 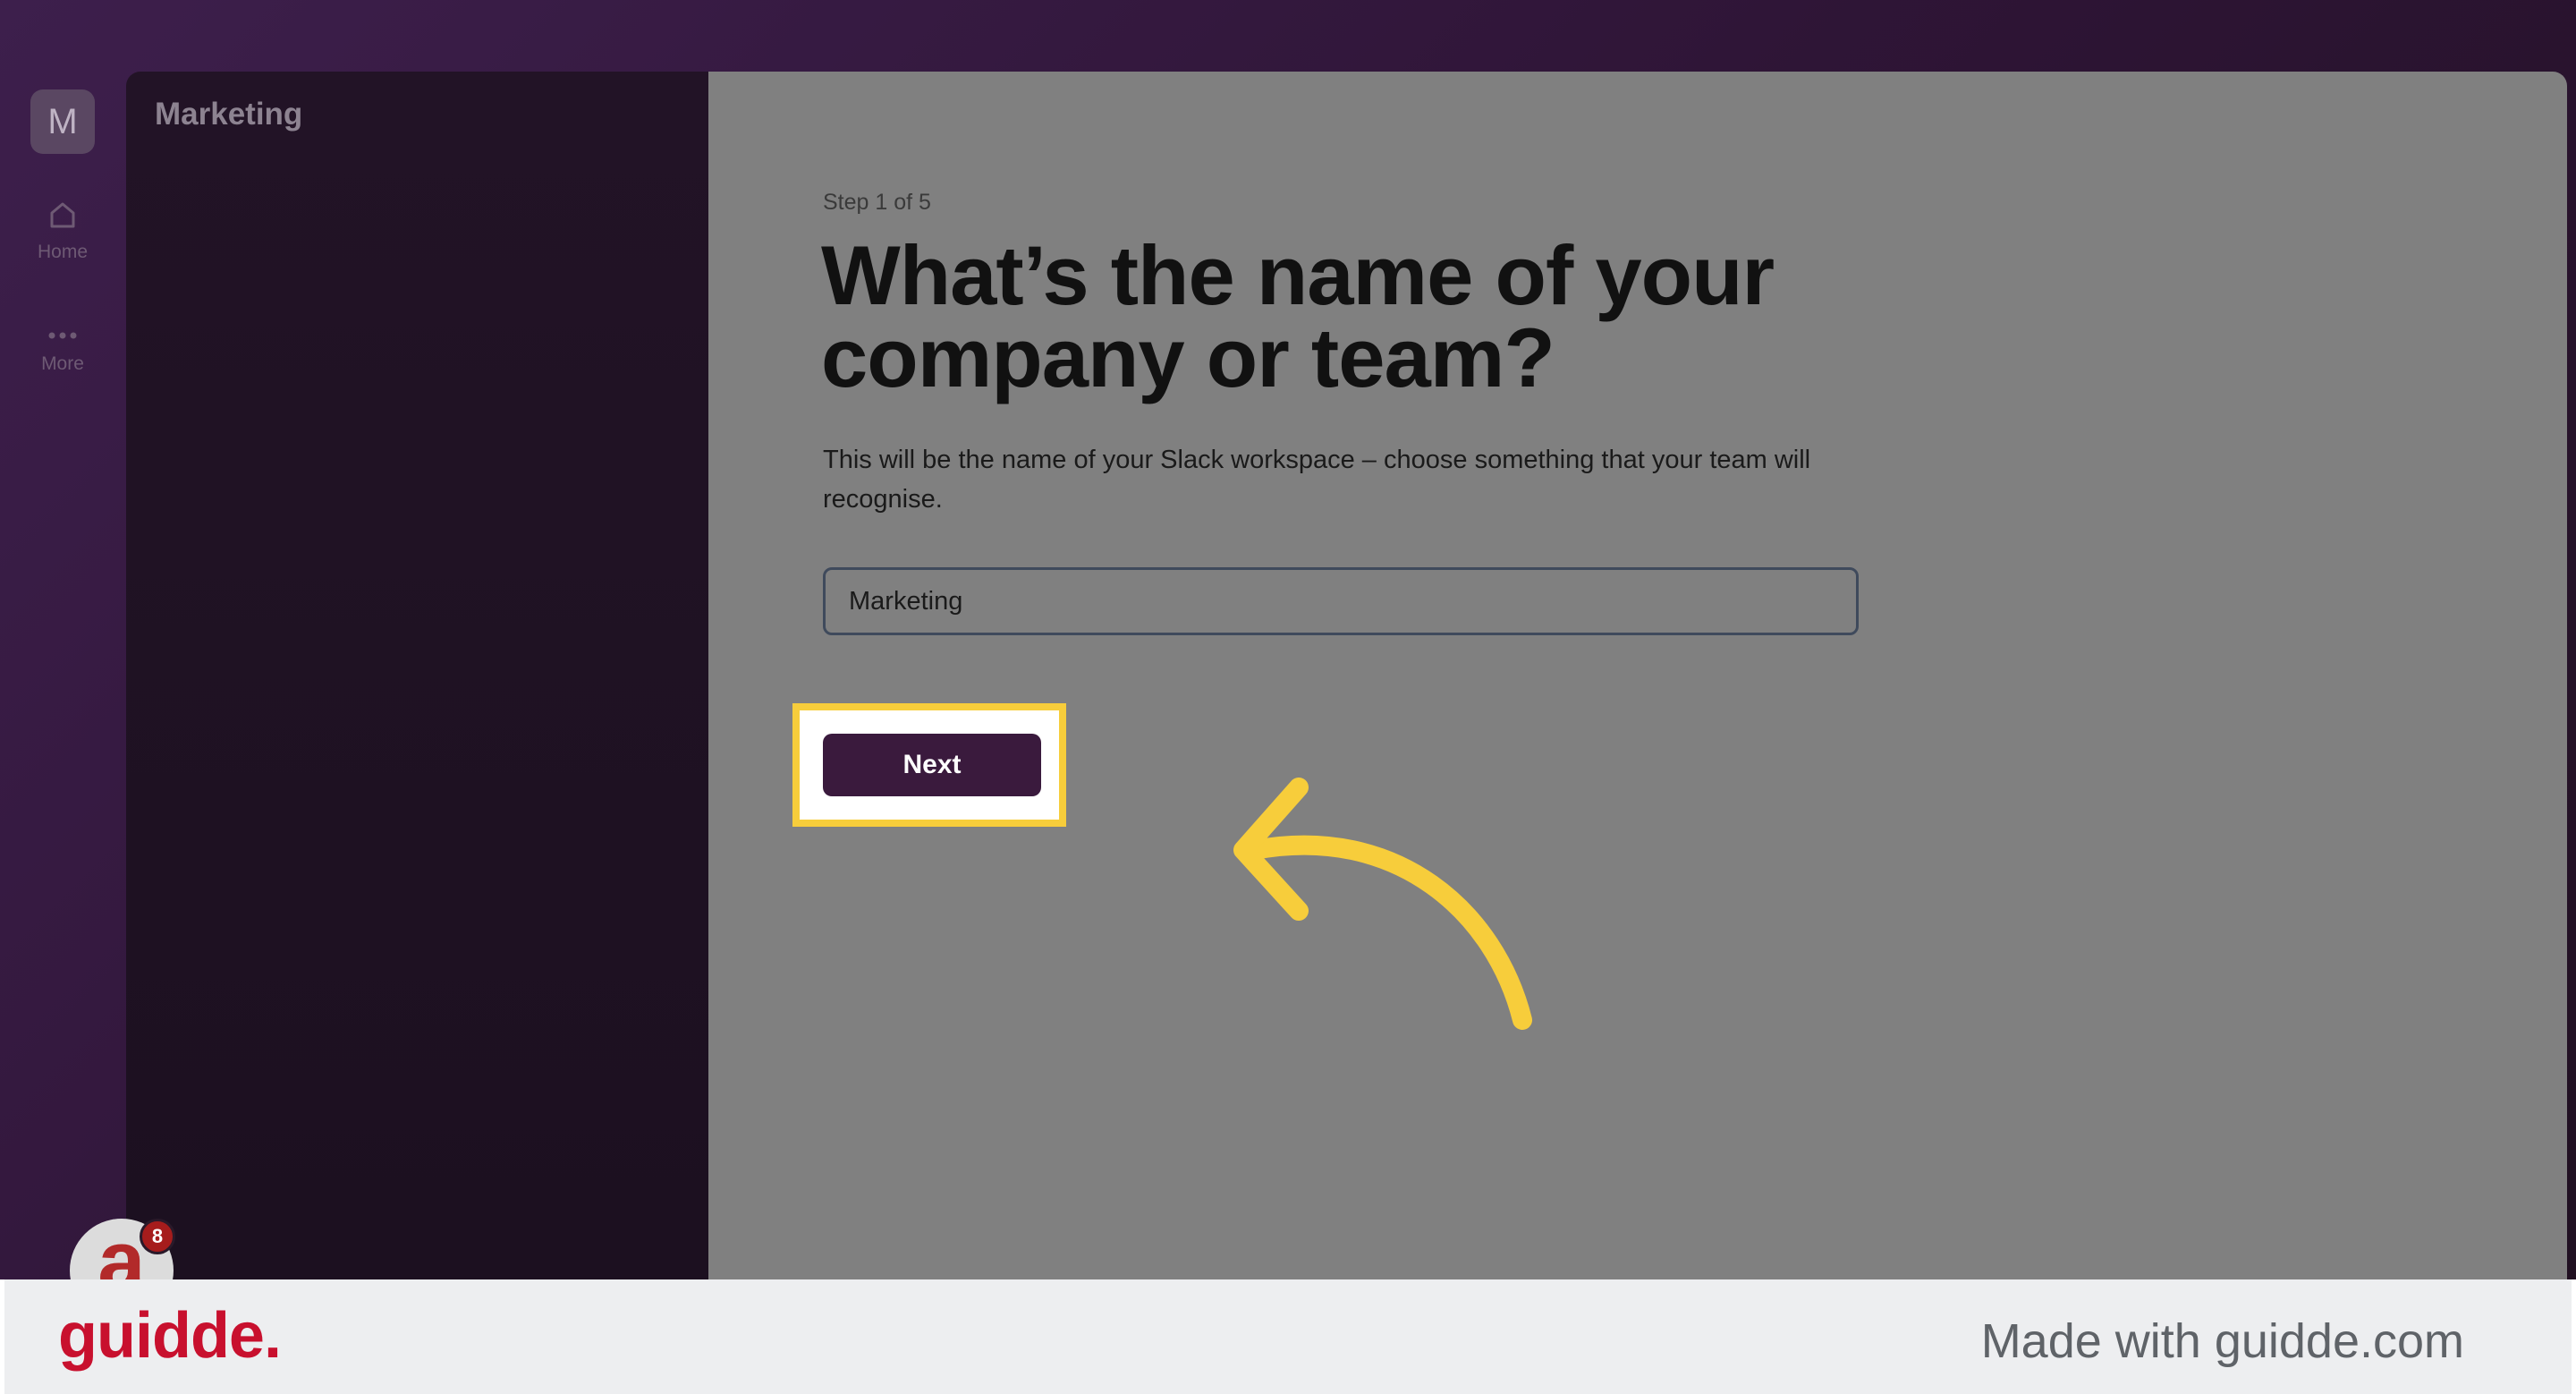 I want to click on made-with-text: Made with guidde.com, so click(x=2222, y=1341).